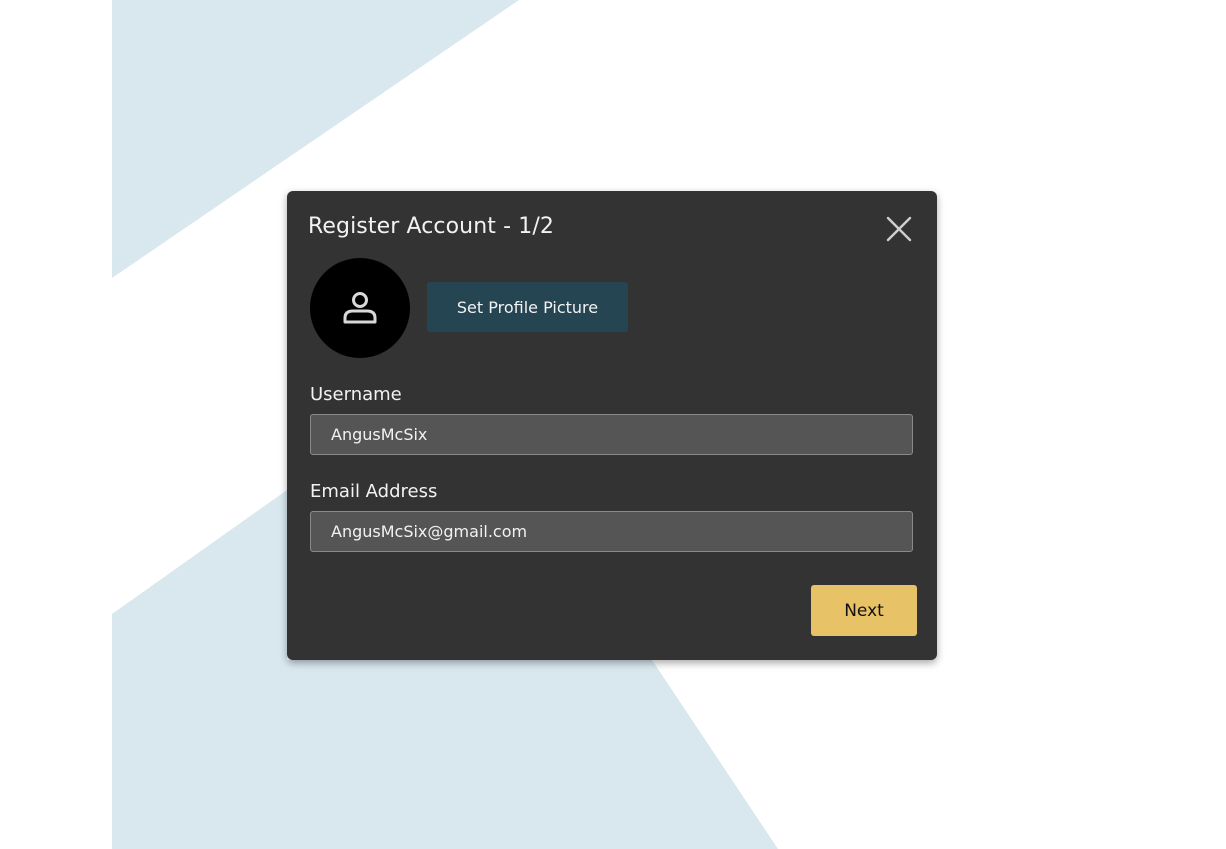 The width and height of the screenshot is (1226, 849). I want to click on close-button, so click(899, 229).